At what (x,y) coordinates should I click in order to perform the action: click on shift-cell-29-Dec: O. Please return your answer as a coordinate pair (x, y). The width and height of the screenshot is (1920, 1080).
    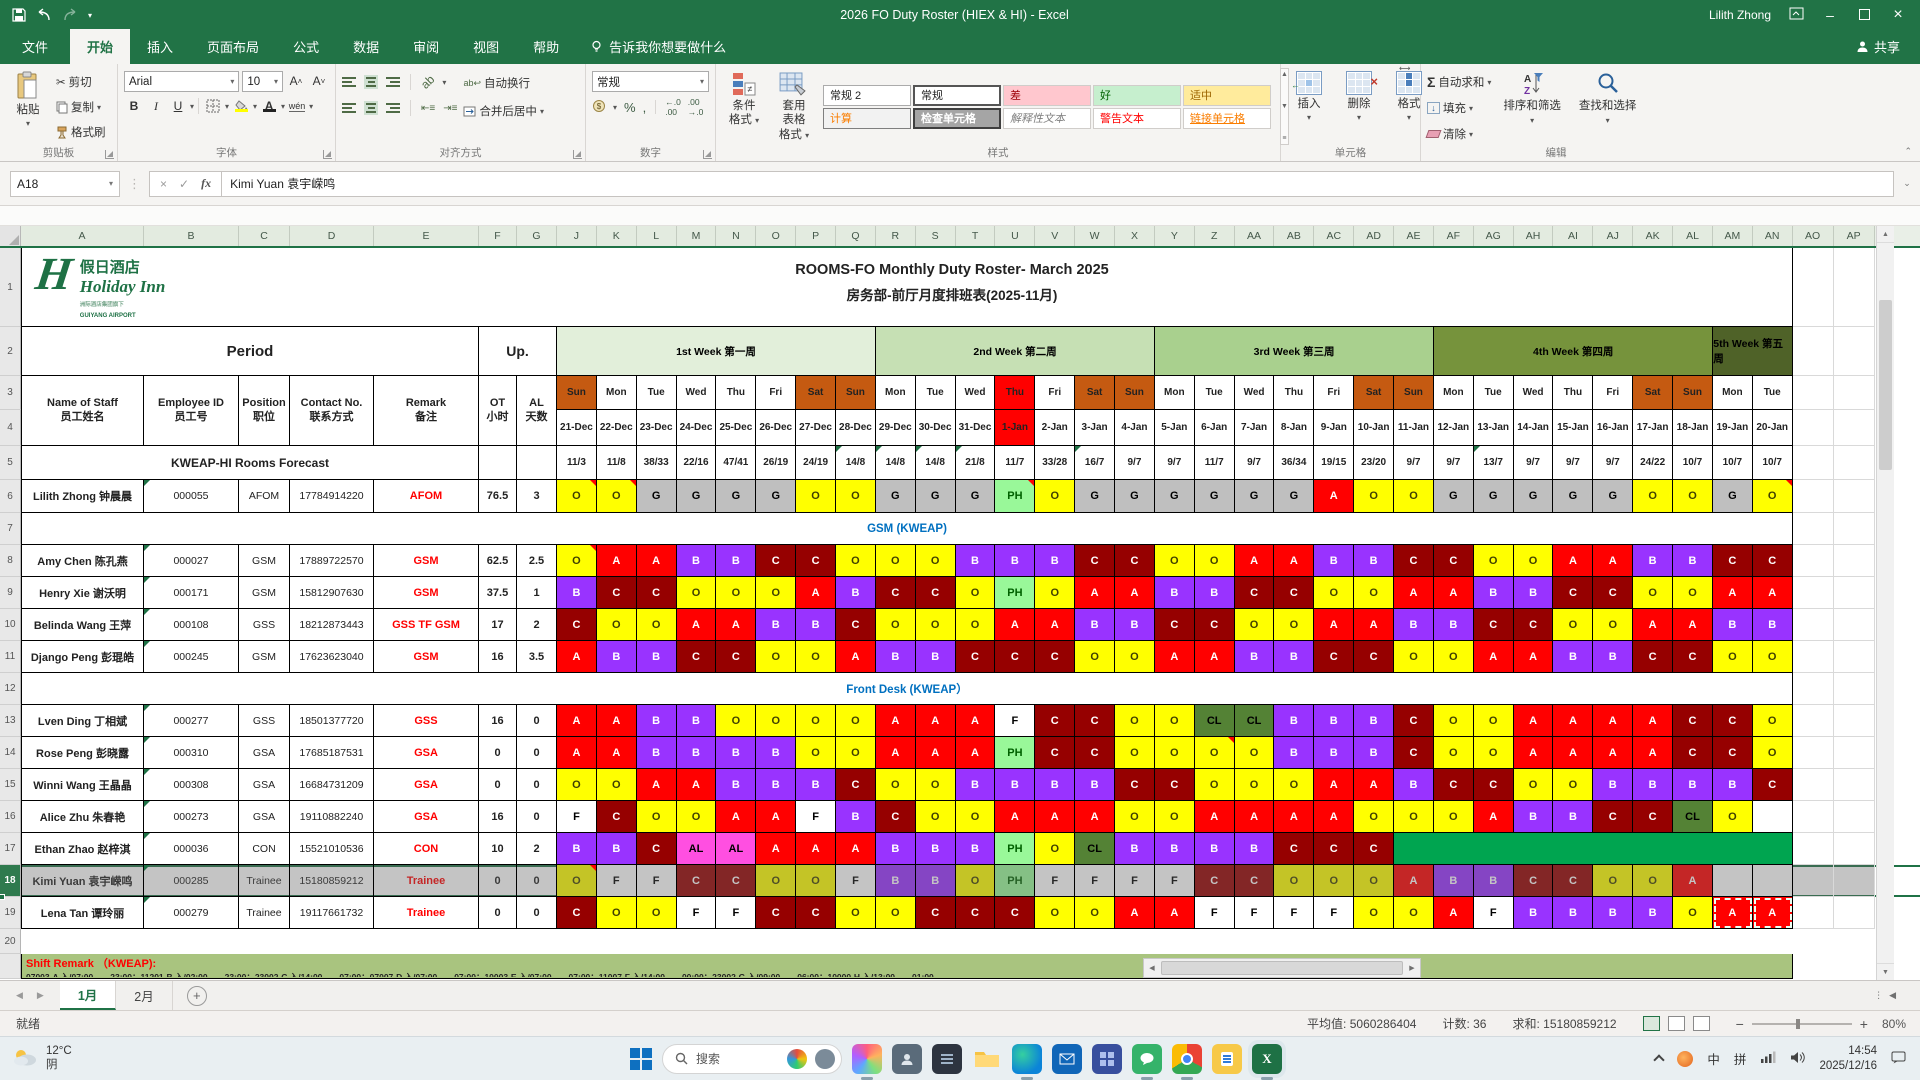
    Looking at the image, I should click on (895, 913).